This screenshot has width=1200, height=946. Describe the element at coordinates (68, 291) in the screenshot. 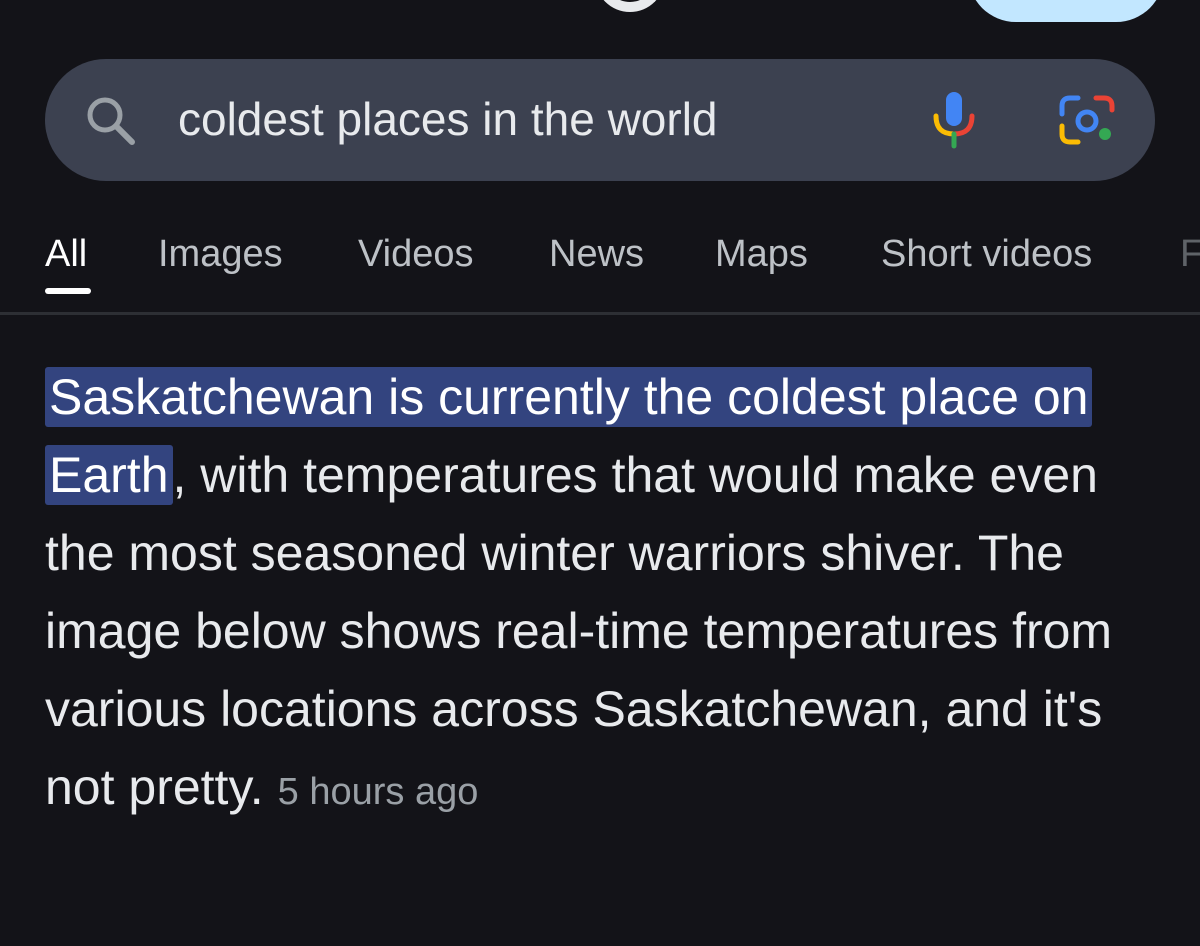

I see `active-tab-indicator` at that location.